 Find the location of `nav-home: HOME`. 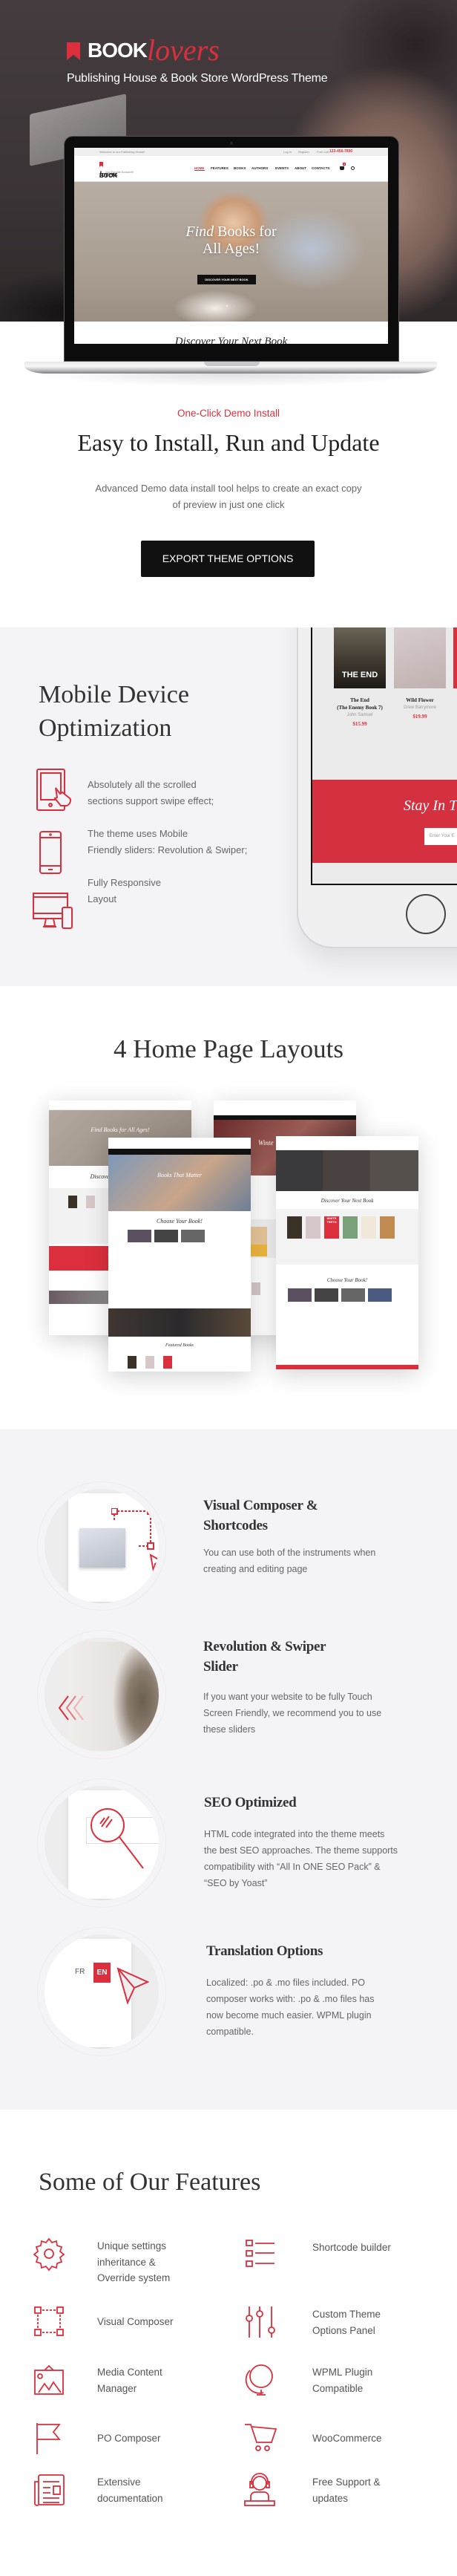

nav-home: HOME is located at coordinates (200, 168).